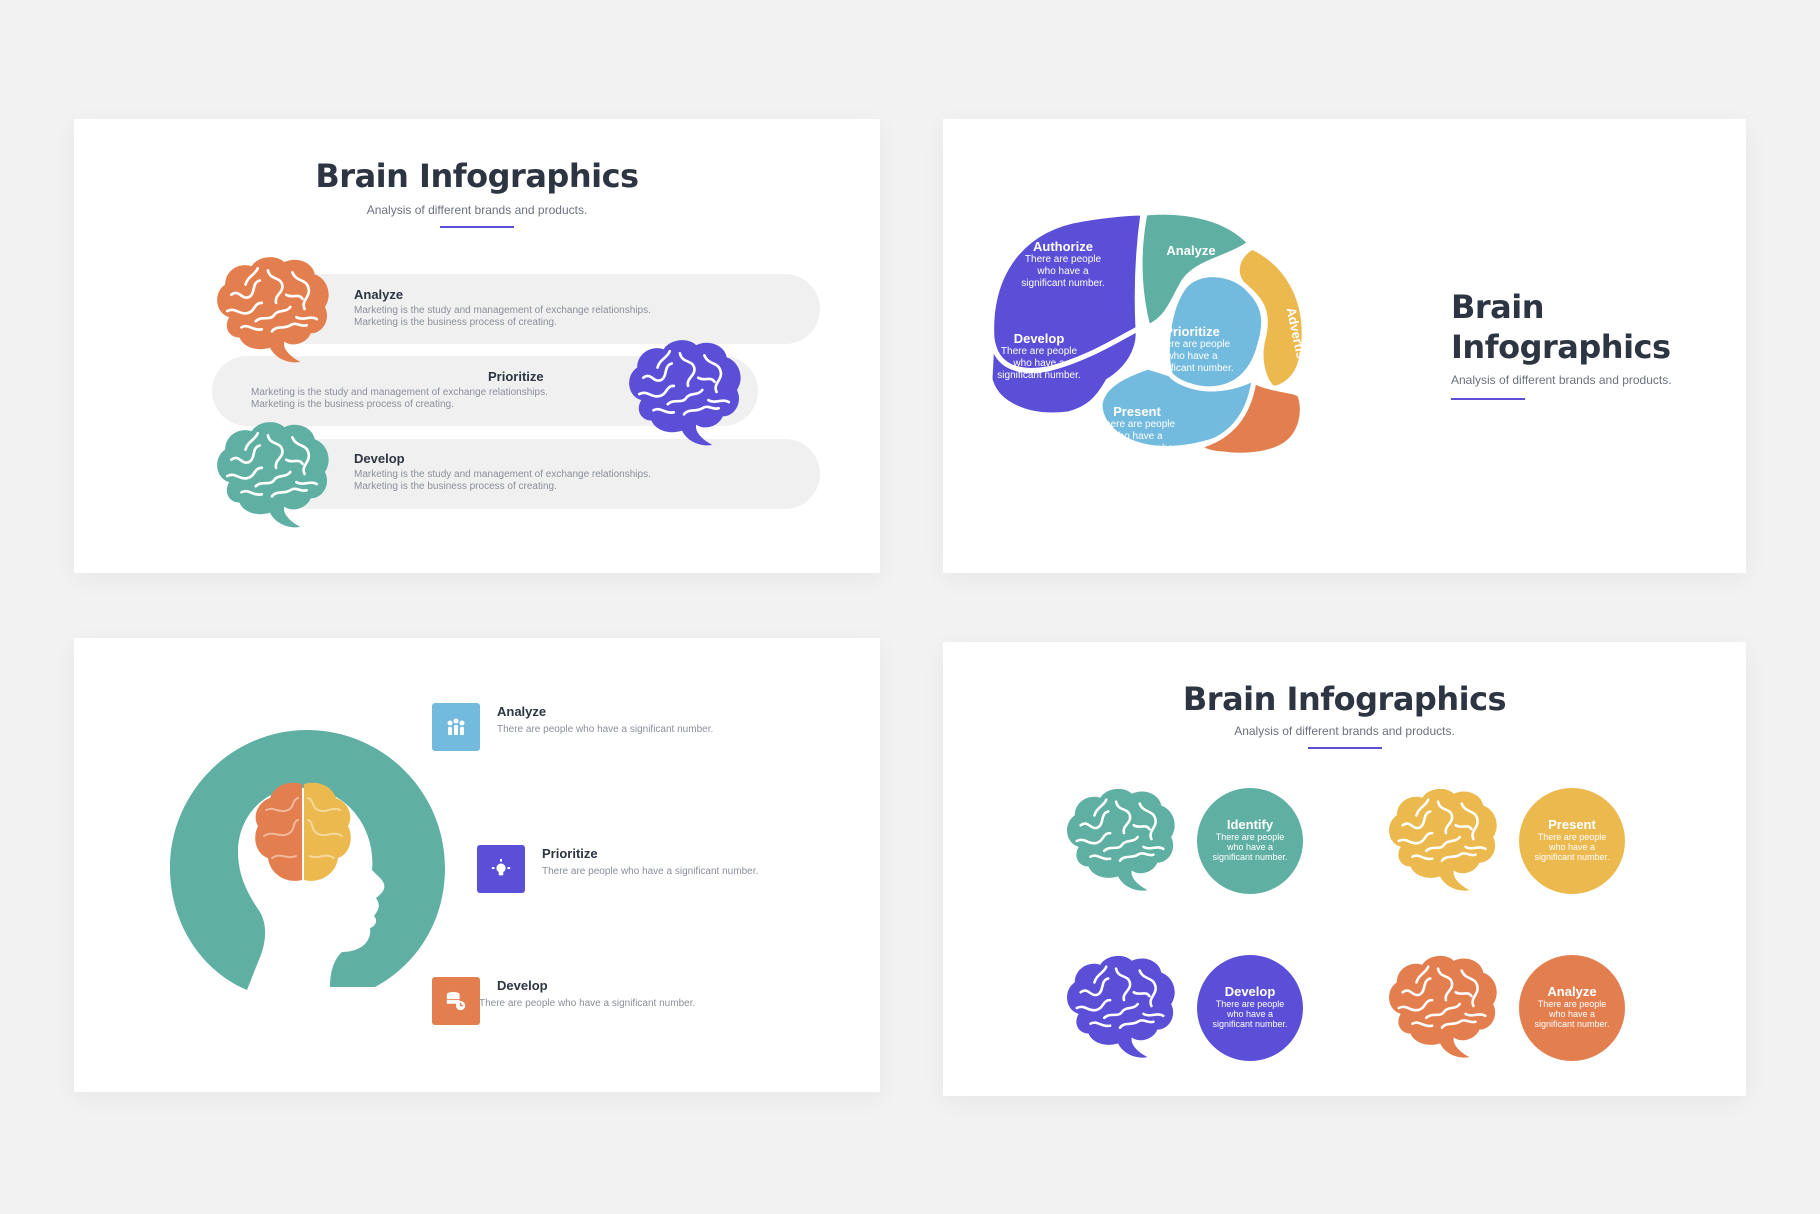  Describe the element at coordinates (456, 727) in the screenshot. I see `people-icon` at that location.